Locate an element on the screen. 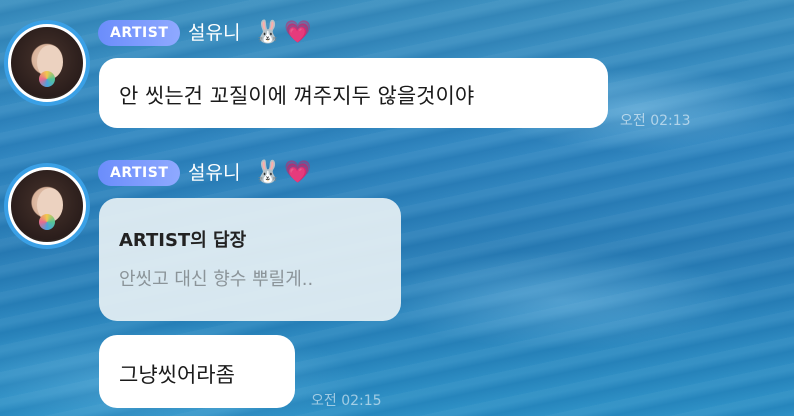 The height and width of the screenshot is (416, 794). bunny-emoji-icon: 🐰 is located at coordinates (268, 172).